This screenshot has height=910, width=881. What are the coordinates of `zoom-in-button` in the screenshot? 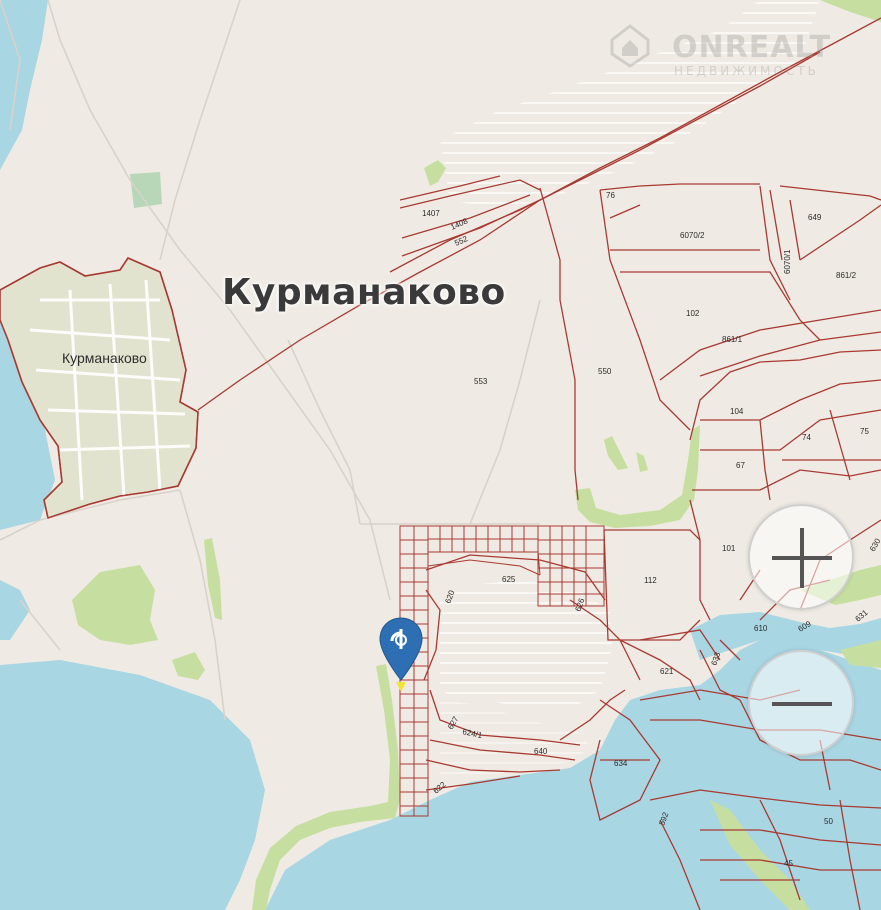 It's located at (801, 557).